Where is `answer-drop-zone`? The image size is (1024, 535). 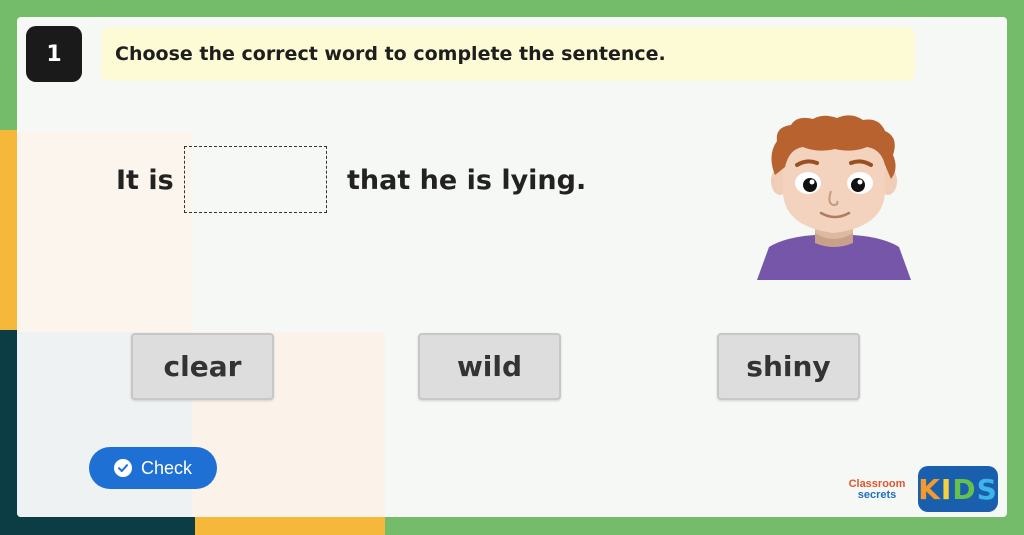
answer-drop-zone is located at coordinates (255, 179).